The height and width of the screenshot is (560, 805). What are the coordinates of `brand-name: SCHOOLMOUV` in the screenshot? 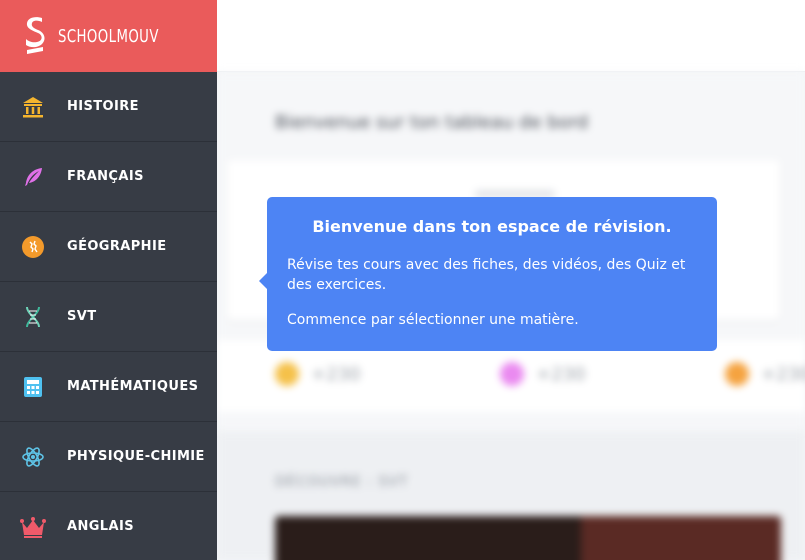 It's located at (108, 36).